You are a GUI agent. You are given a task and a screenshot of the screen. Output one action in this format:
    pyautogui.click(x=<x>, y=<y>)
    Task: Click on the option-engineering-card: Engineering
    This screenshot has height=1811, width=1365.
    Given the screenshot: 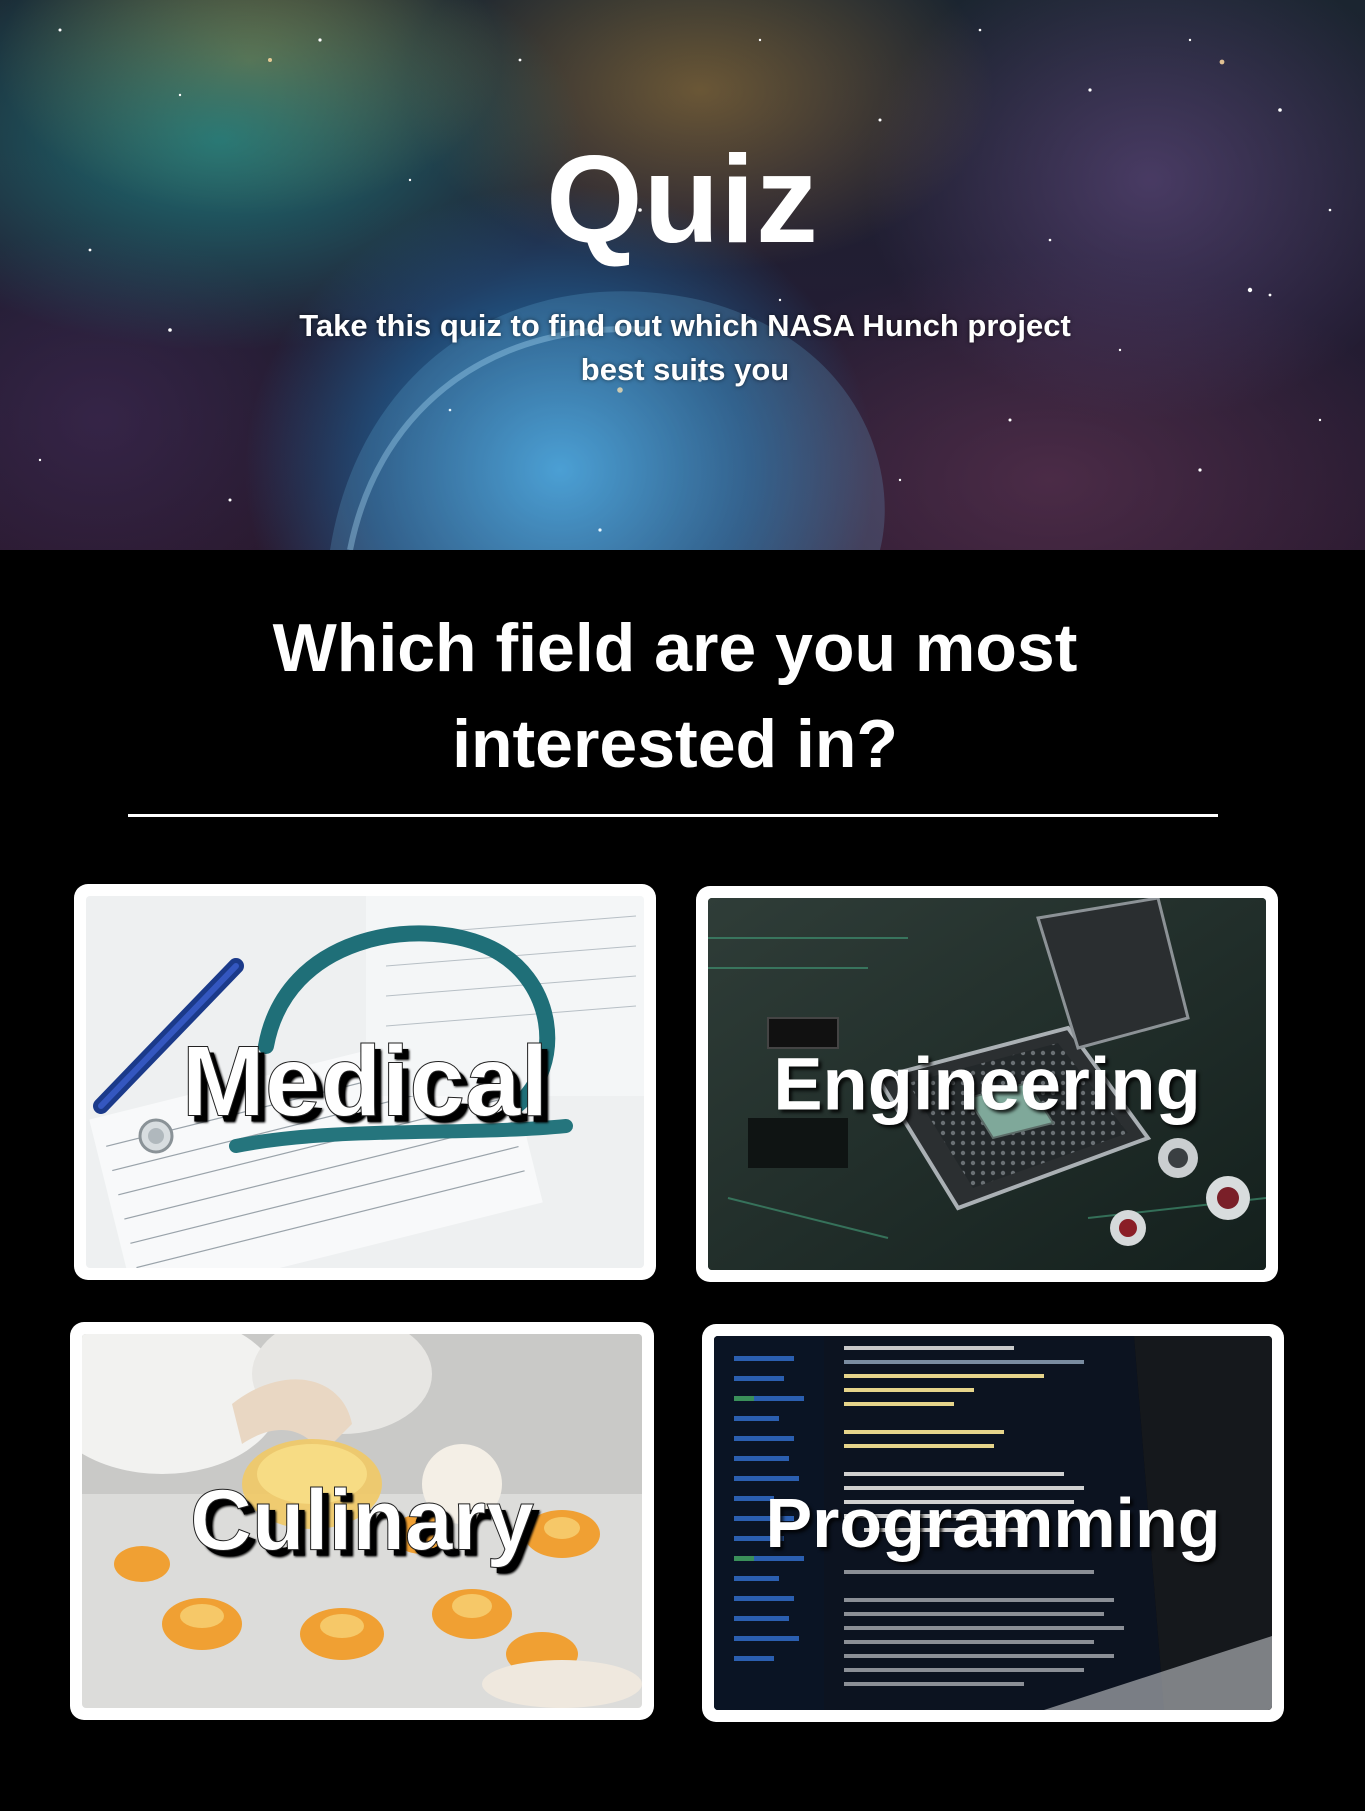 What is the action you would take?
    pyautogui.click(x=987, y=1084)
    